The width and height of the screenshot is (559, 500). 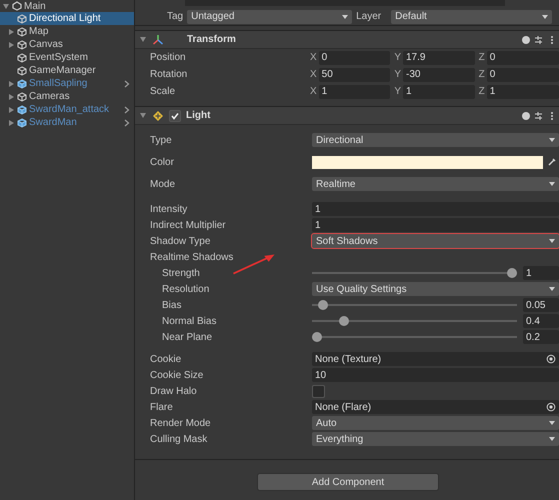 I want to click on enable-checkbox, so click(x=175, y=116).